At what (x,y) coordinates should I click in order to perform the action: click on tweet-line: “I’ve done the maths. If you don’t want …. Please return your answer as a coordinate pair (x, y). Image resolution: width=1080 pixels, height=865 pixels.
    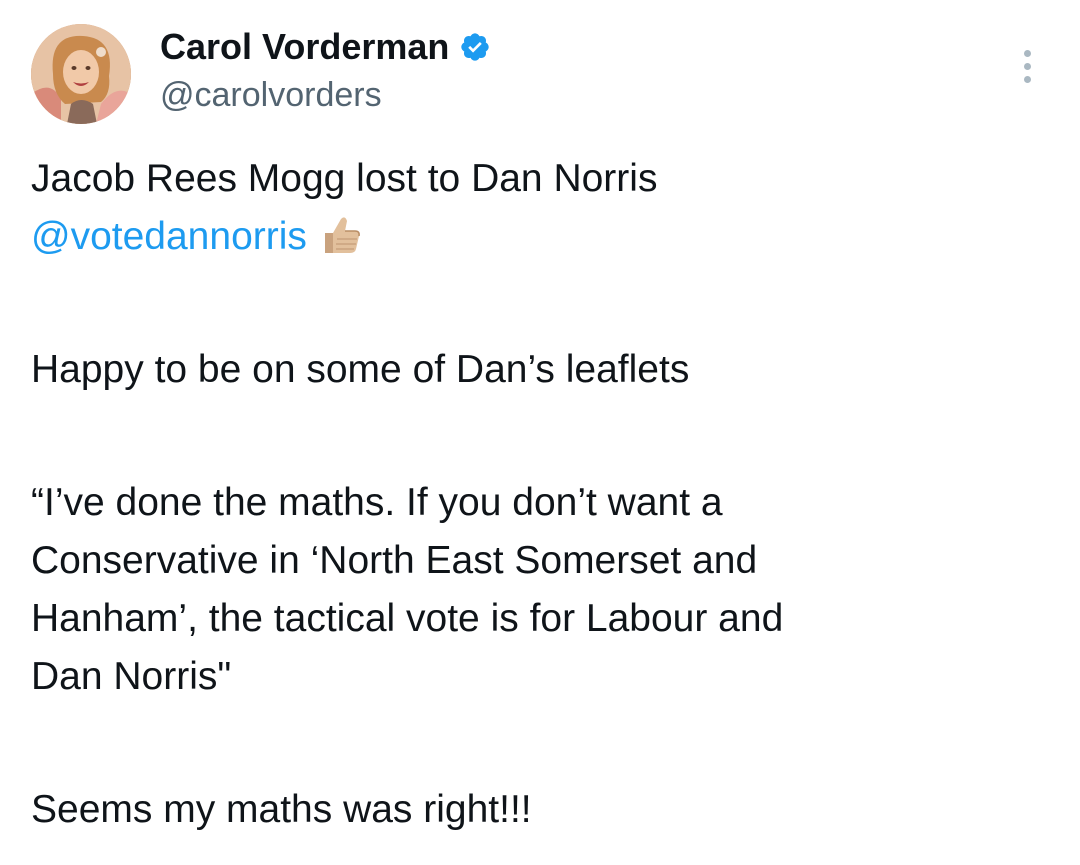
    Looking at the image, I should click on (377, 502).